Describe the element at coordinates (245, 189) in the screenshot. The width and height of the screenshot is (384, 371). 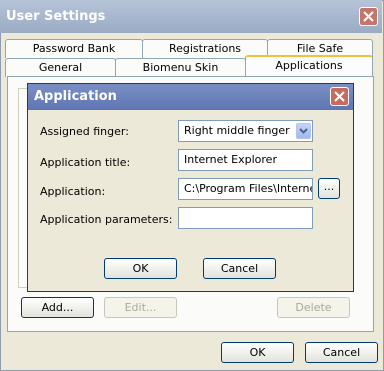
I see `application-path-input: C:\Program Files\Internet` at that location.